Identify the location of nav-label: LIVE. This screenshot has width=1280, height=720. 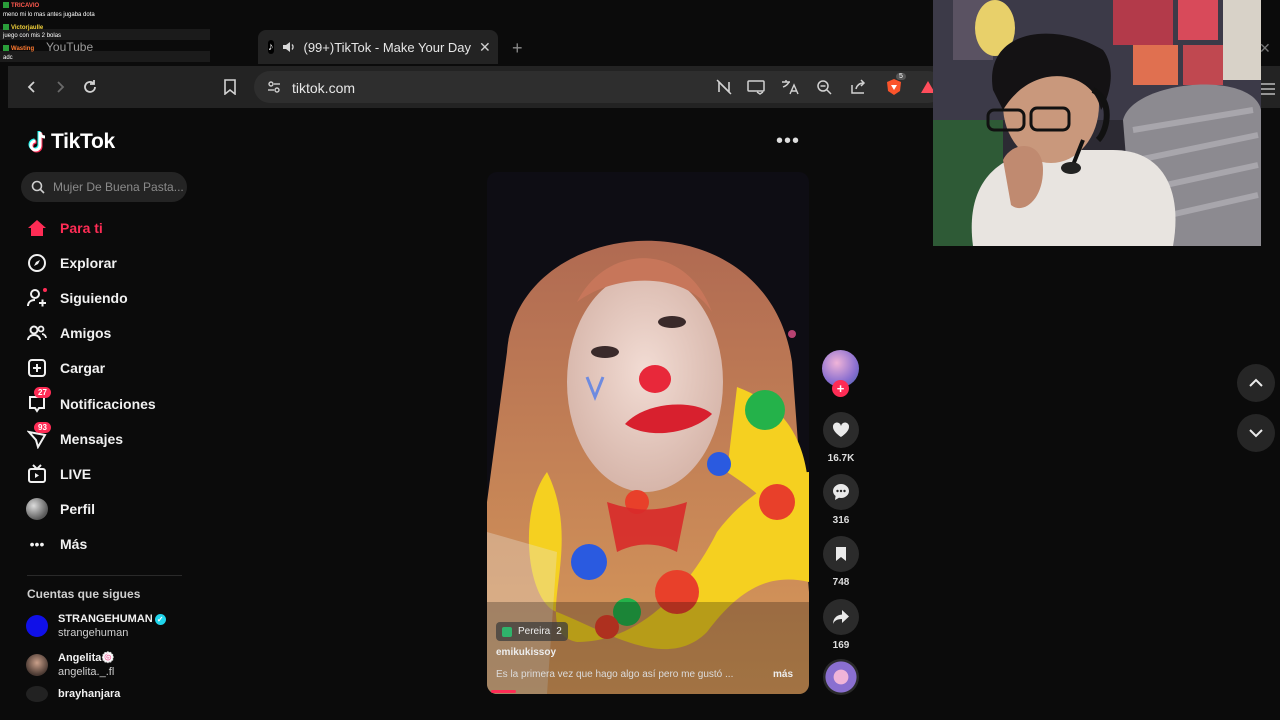
(76, 474).